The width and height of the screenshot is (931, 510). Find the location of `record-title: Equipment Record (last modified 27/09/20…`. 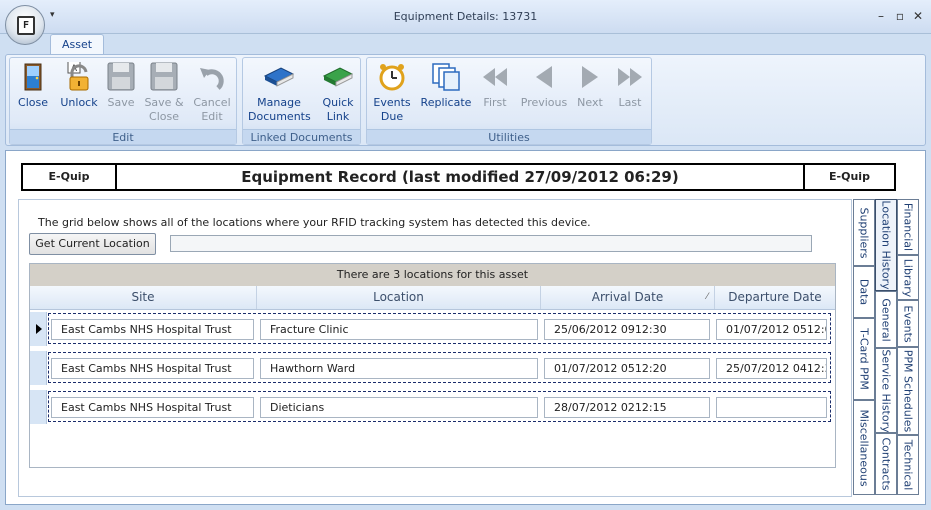

record-title: Equipment Record (last modified 27/09/20… is located at coordinates (460, 177).